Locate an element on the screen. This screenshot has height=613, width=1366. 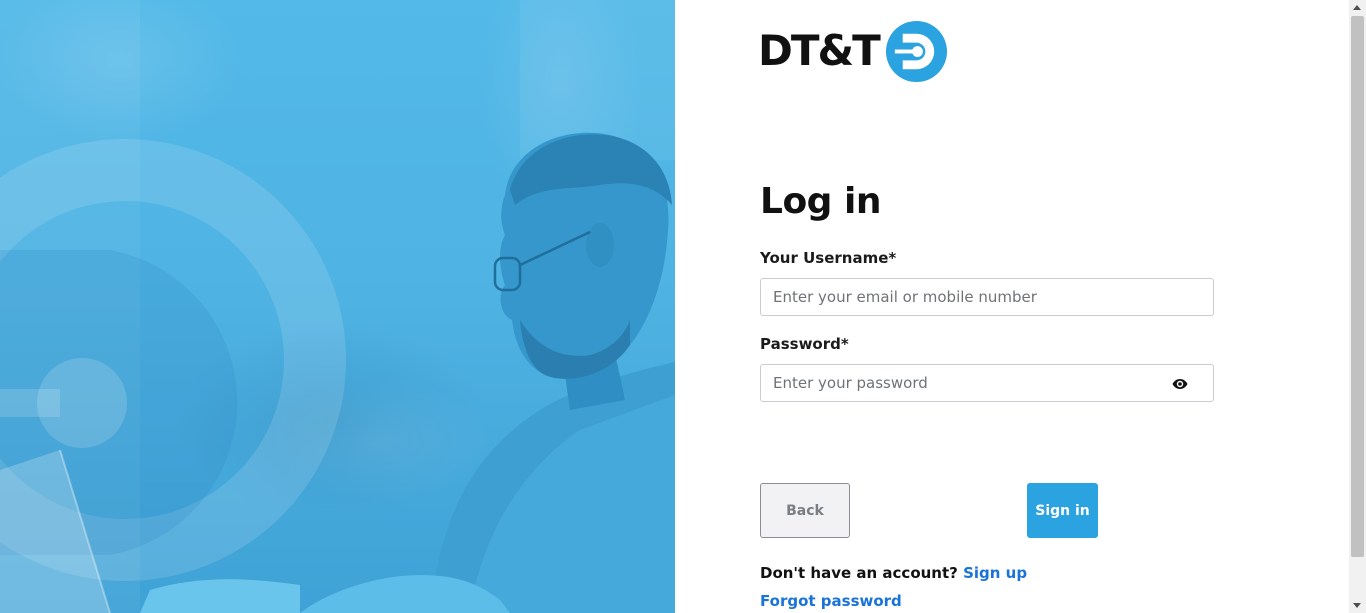
vertical-scrollbar is located at coordinates (1357, 306).